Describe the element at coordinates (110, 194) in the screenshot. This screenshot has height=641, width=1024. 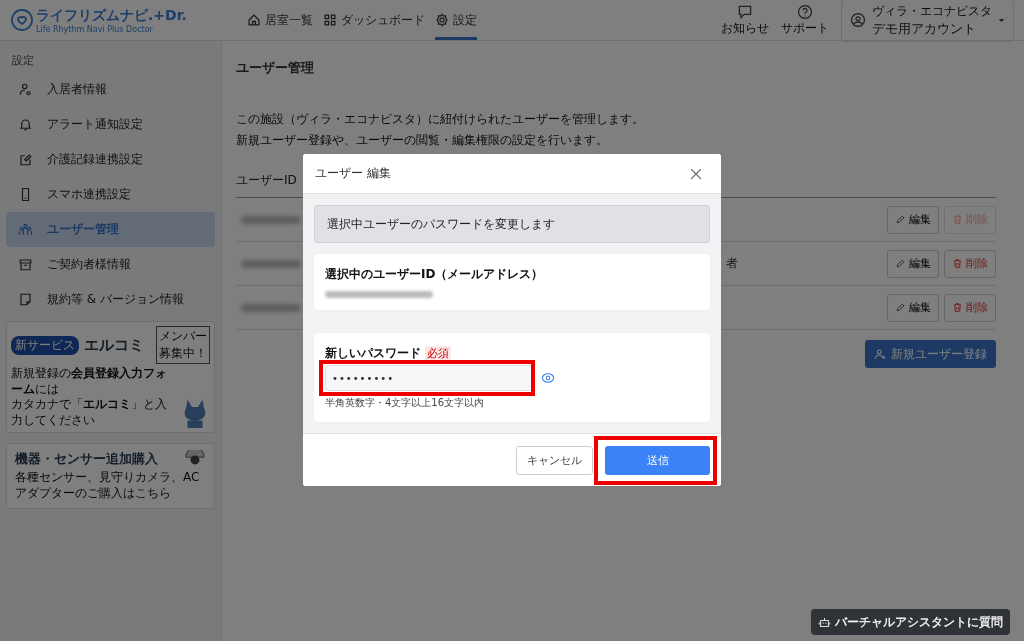
I see `sidebar-item: スマホ連携設定` at that location.